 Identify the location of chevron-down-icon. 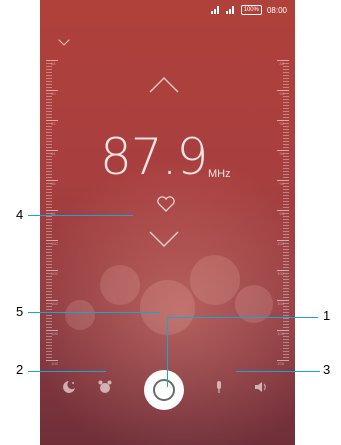
(64, 40).